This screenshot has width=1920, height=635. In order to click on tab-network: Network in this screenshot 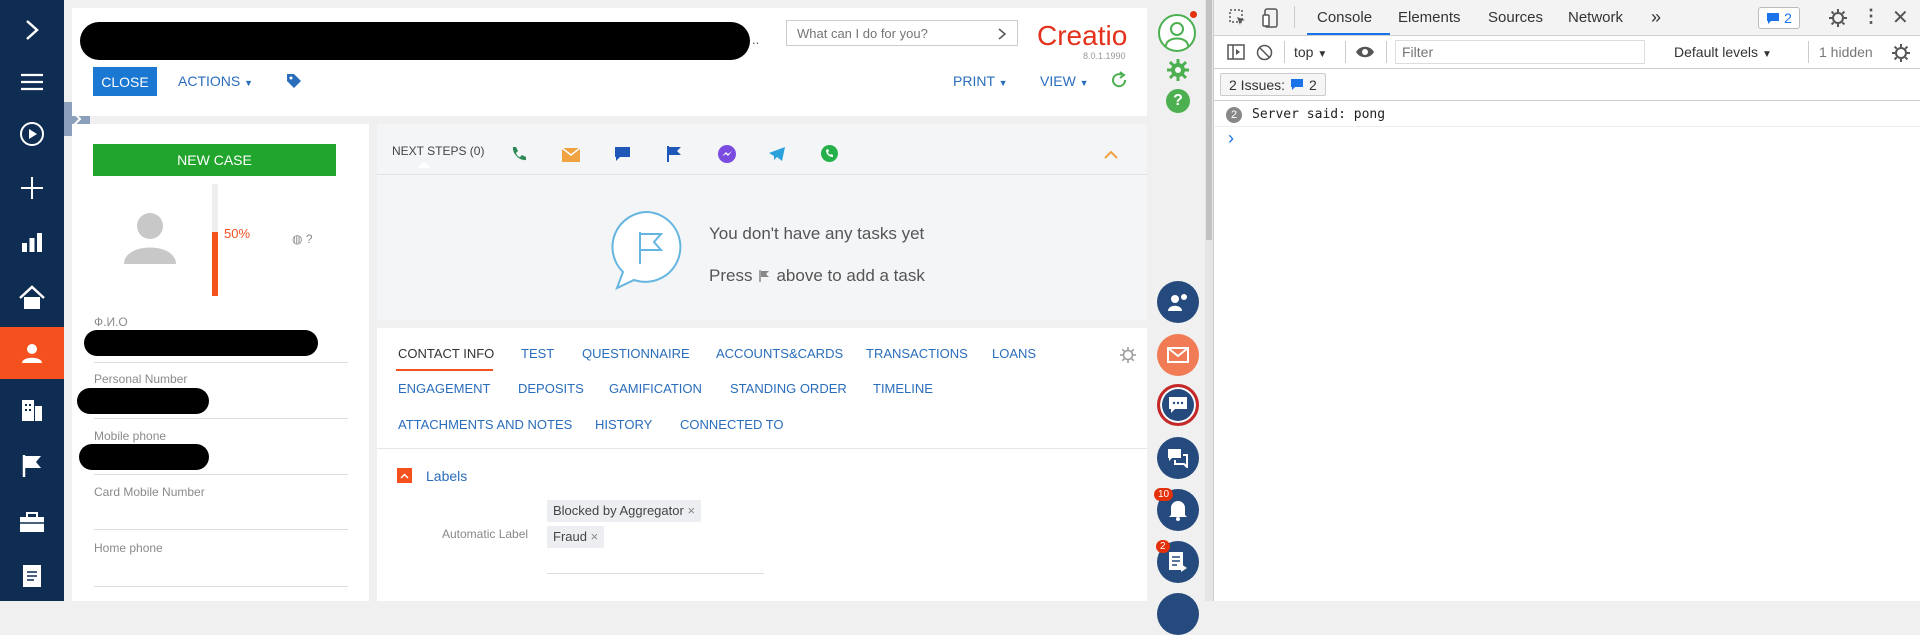, I will do `click(1595, 17)`.